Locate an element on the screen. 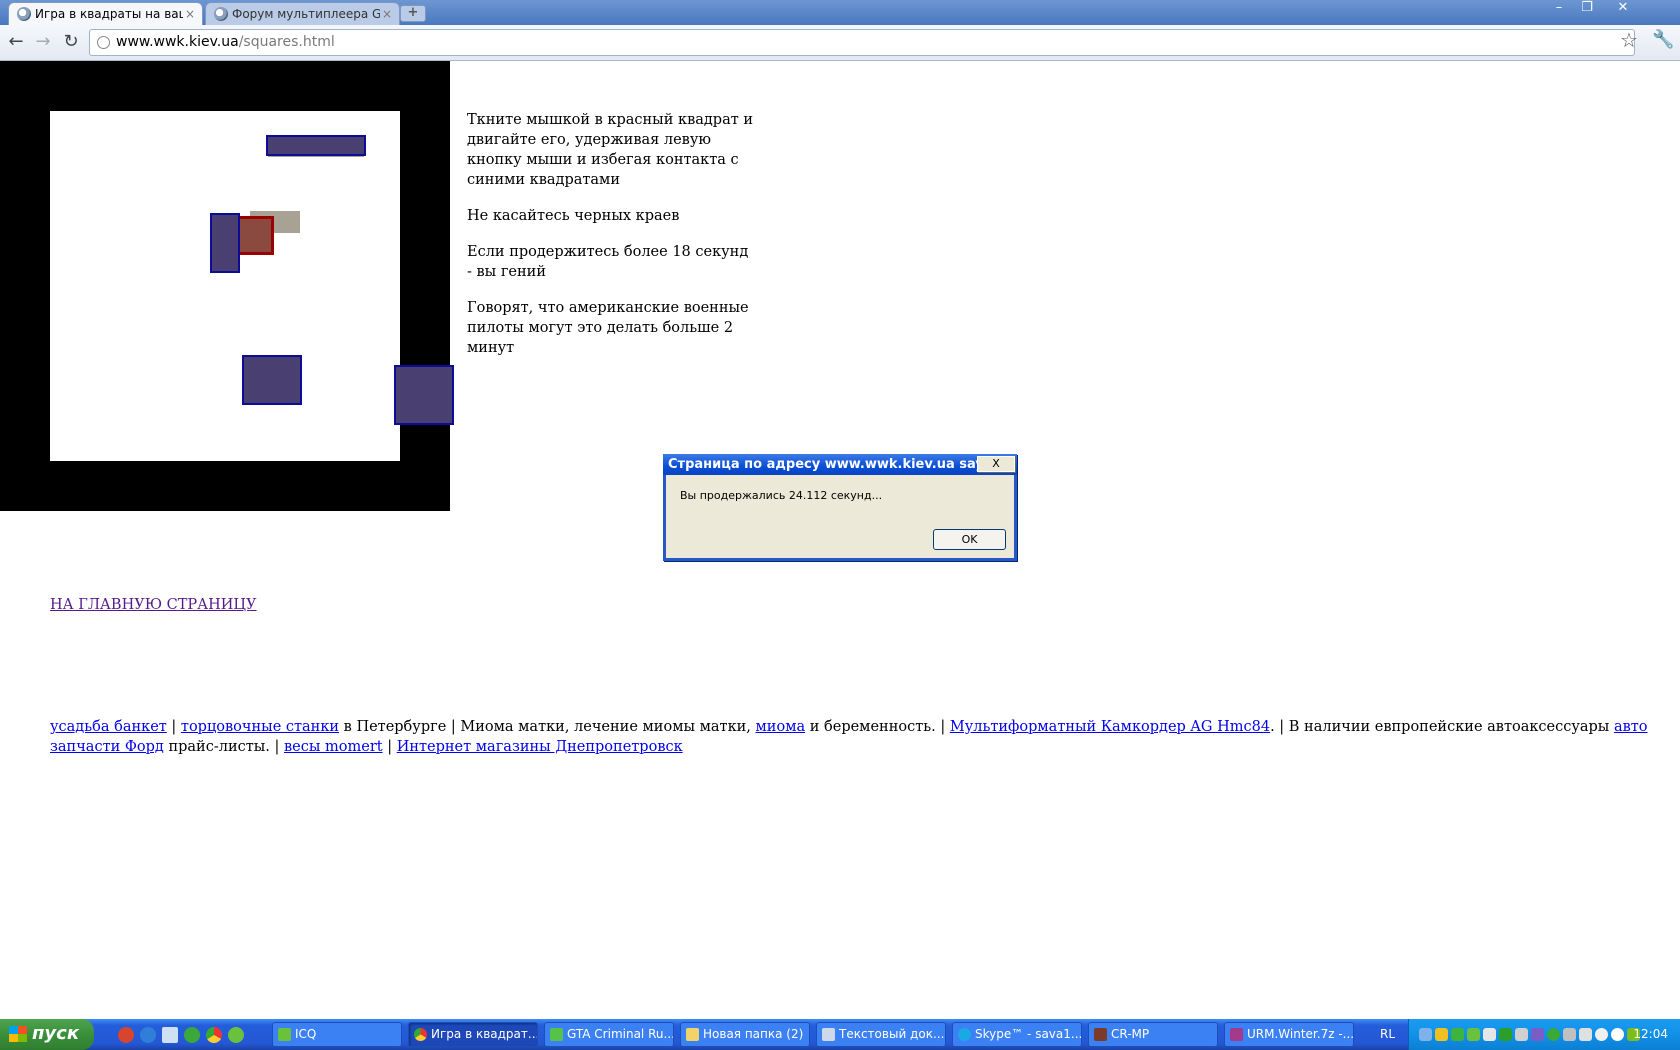  ad-link: весы momert is located at coordinates (333, 747).